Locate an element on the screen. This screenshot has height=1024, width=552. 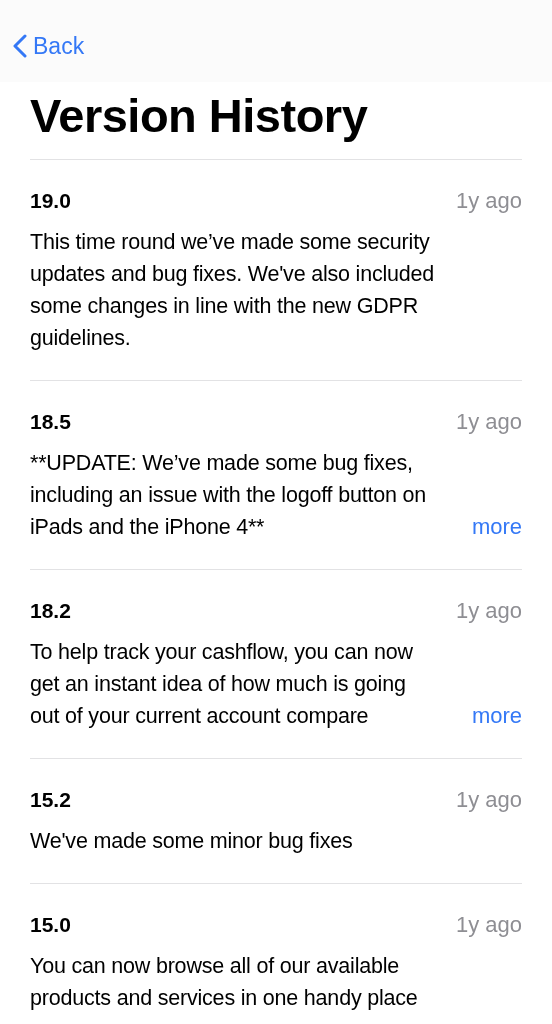
version-number: 18.2 is located at coordinates (50, 611).